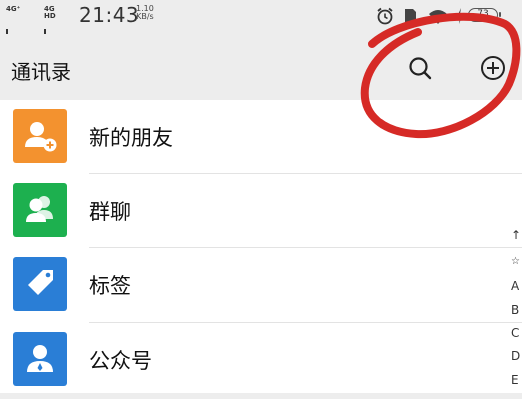 The height and width of the screenshot is (399, 522). Describe the element at coordinates (410, 16) in the screenshot. I see `sim-icon` at that location.